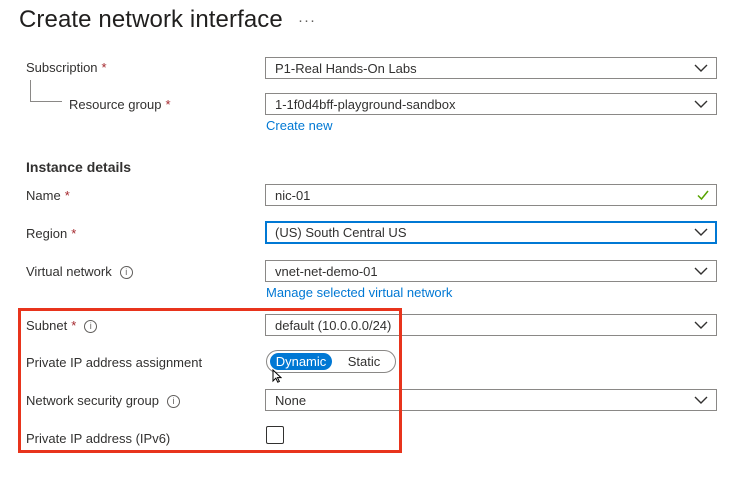 This screenshot has width=737, height=481. Describe the element at coordinates (275, 435) in the screenshot. I see `ipv6-checkbox` at that location.